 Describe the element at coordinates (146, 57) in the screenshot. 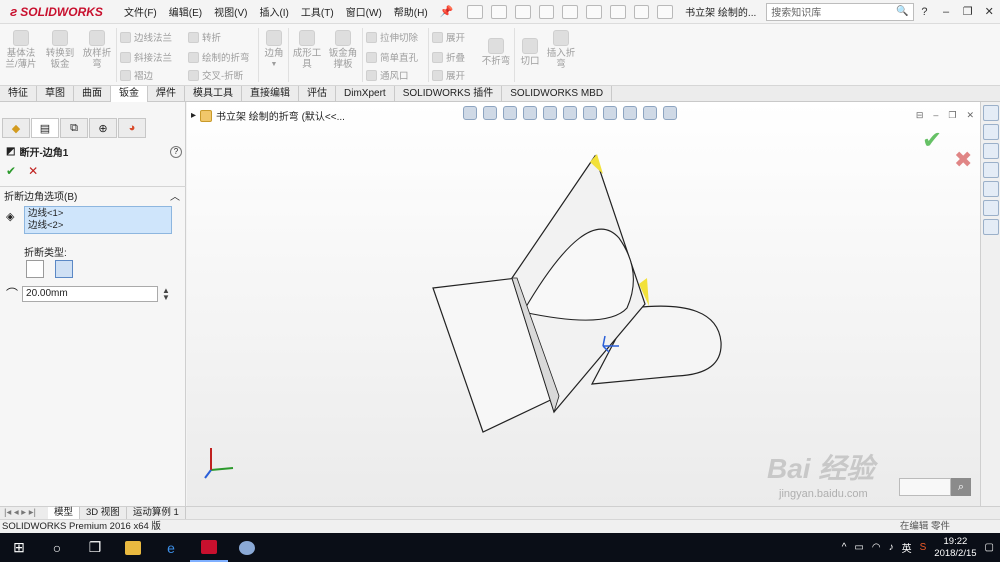

I see `miter-flange-button: 斜接法兰` at that location.